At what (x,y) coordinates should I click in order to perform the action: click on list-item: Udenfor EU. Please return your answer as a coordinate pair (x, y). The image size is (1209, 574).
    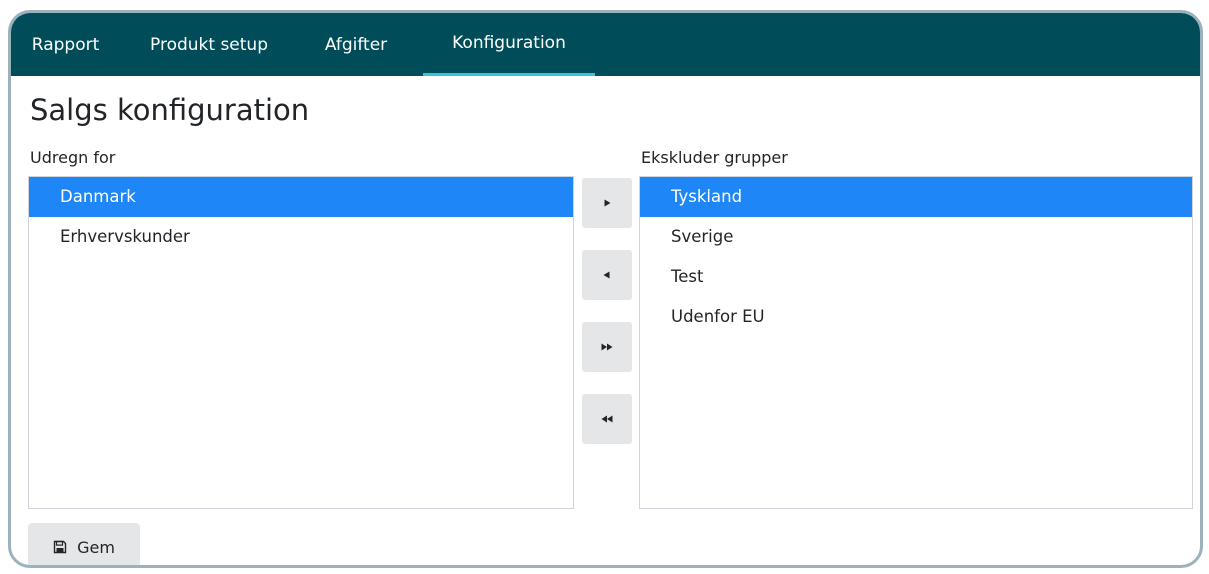
    Looking at the image, I should click on (916, 317).